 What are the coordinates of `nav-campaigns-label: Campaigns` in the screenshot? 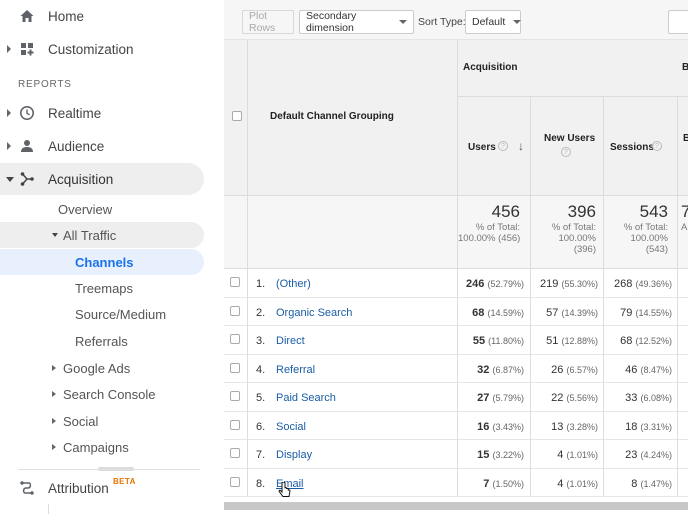 It's located at (96, 447).